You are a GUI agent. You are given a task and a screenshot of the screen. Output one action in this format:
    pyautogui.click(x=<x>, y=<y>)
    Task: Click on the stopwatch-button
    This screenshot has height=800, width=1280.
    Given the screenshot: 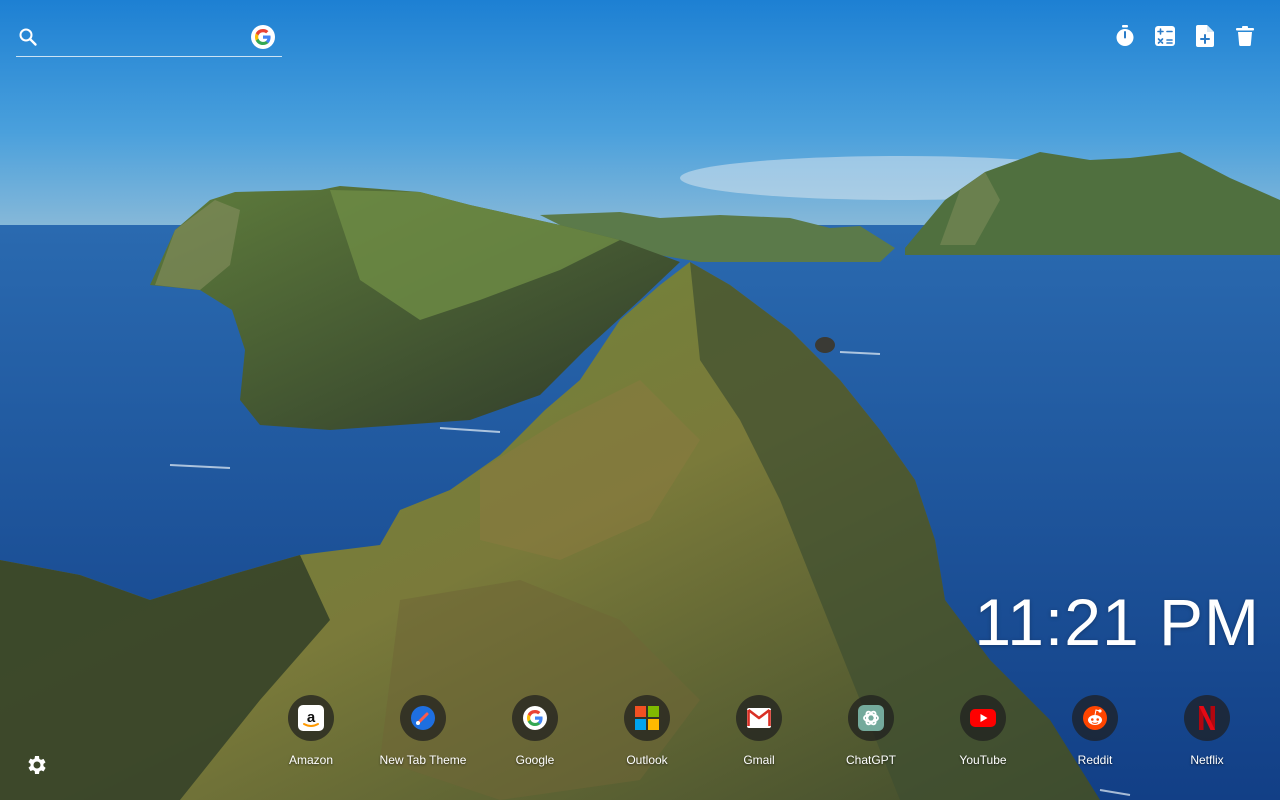 What is the action you would take?
    pyautogui.click(x=1125, y=36)
    